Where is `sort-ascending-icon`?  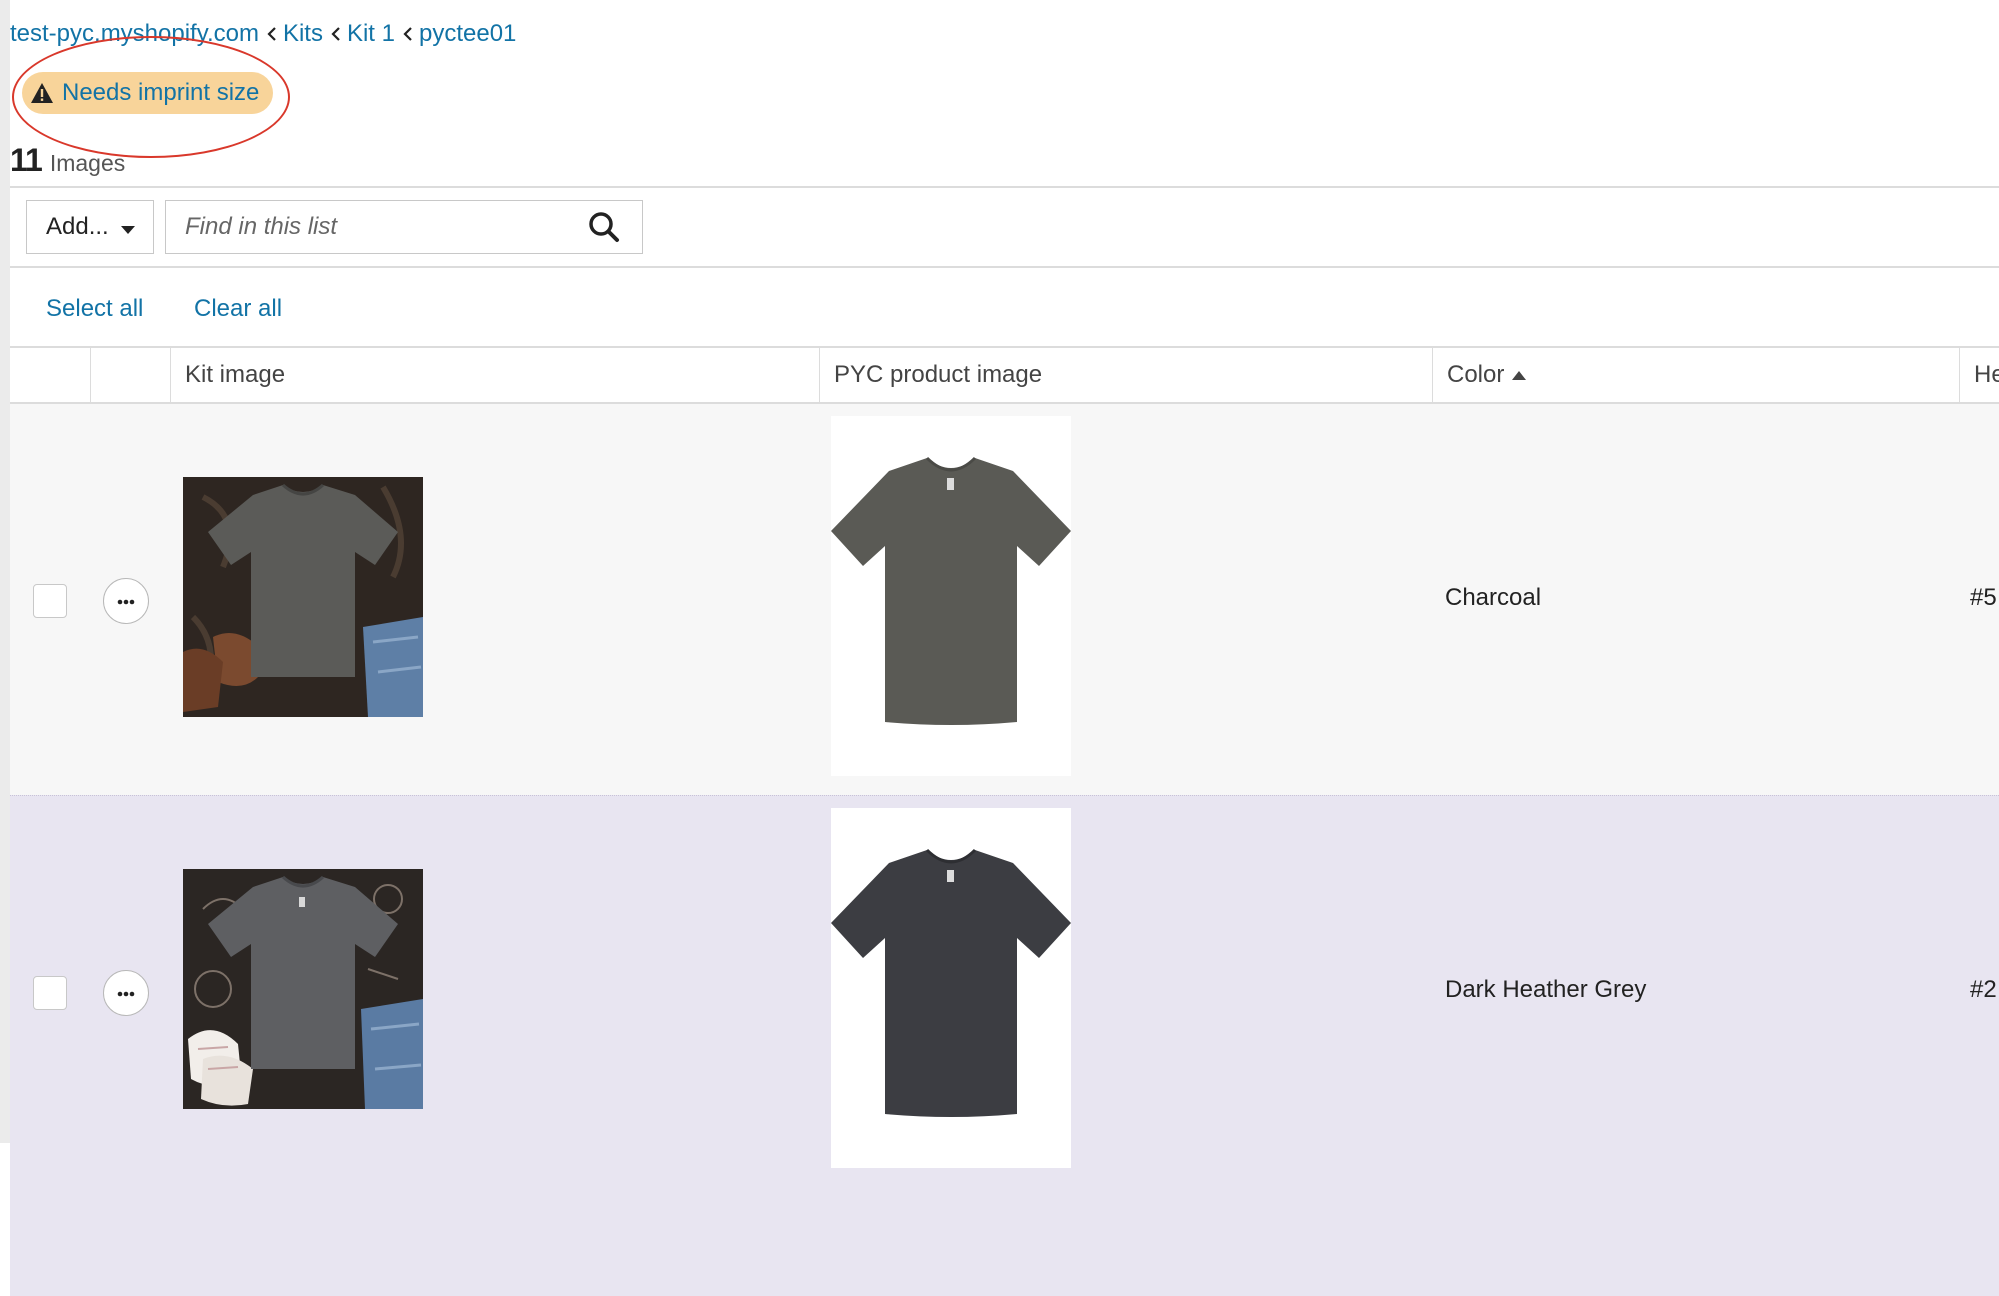
sort-ascending-icon is located at coordinates (1519, 375).